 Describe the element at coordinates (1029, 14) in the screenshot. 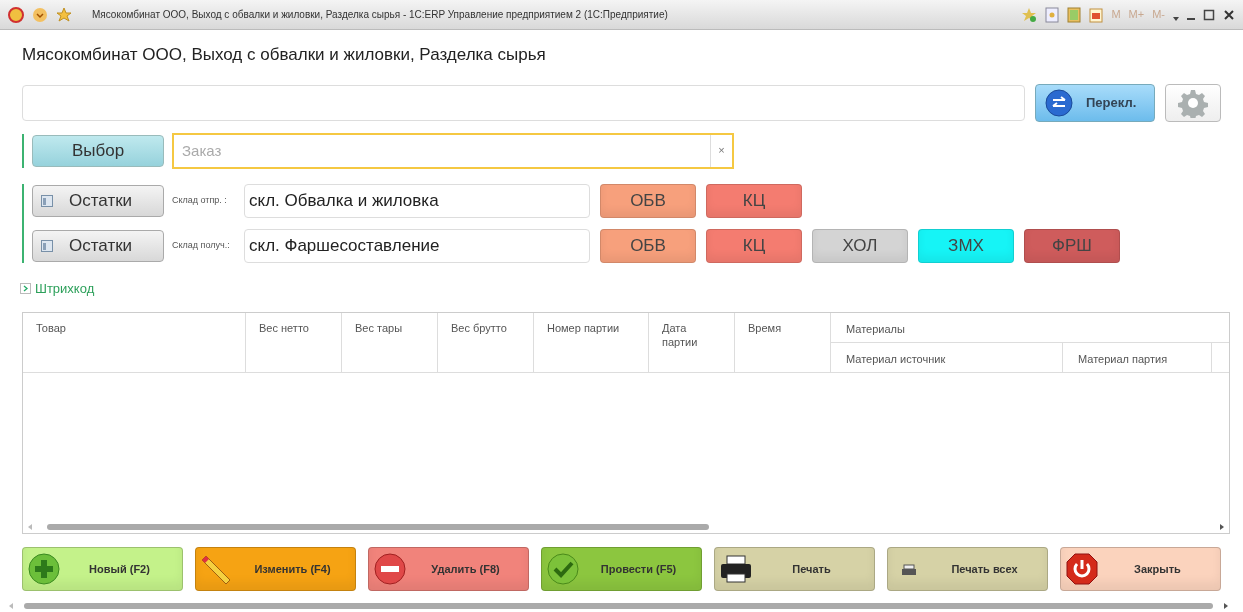

I see `favorite-star-icon` at that location.